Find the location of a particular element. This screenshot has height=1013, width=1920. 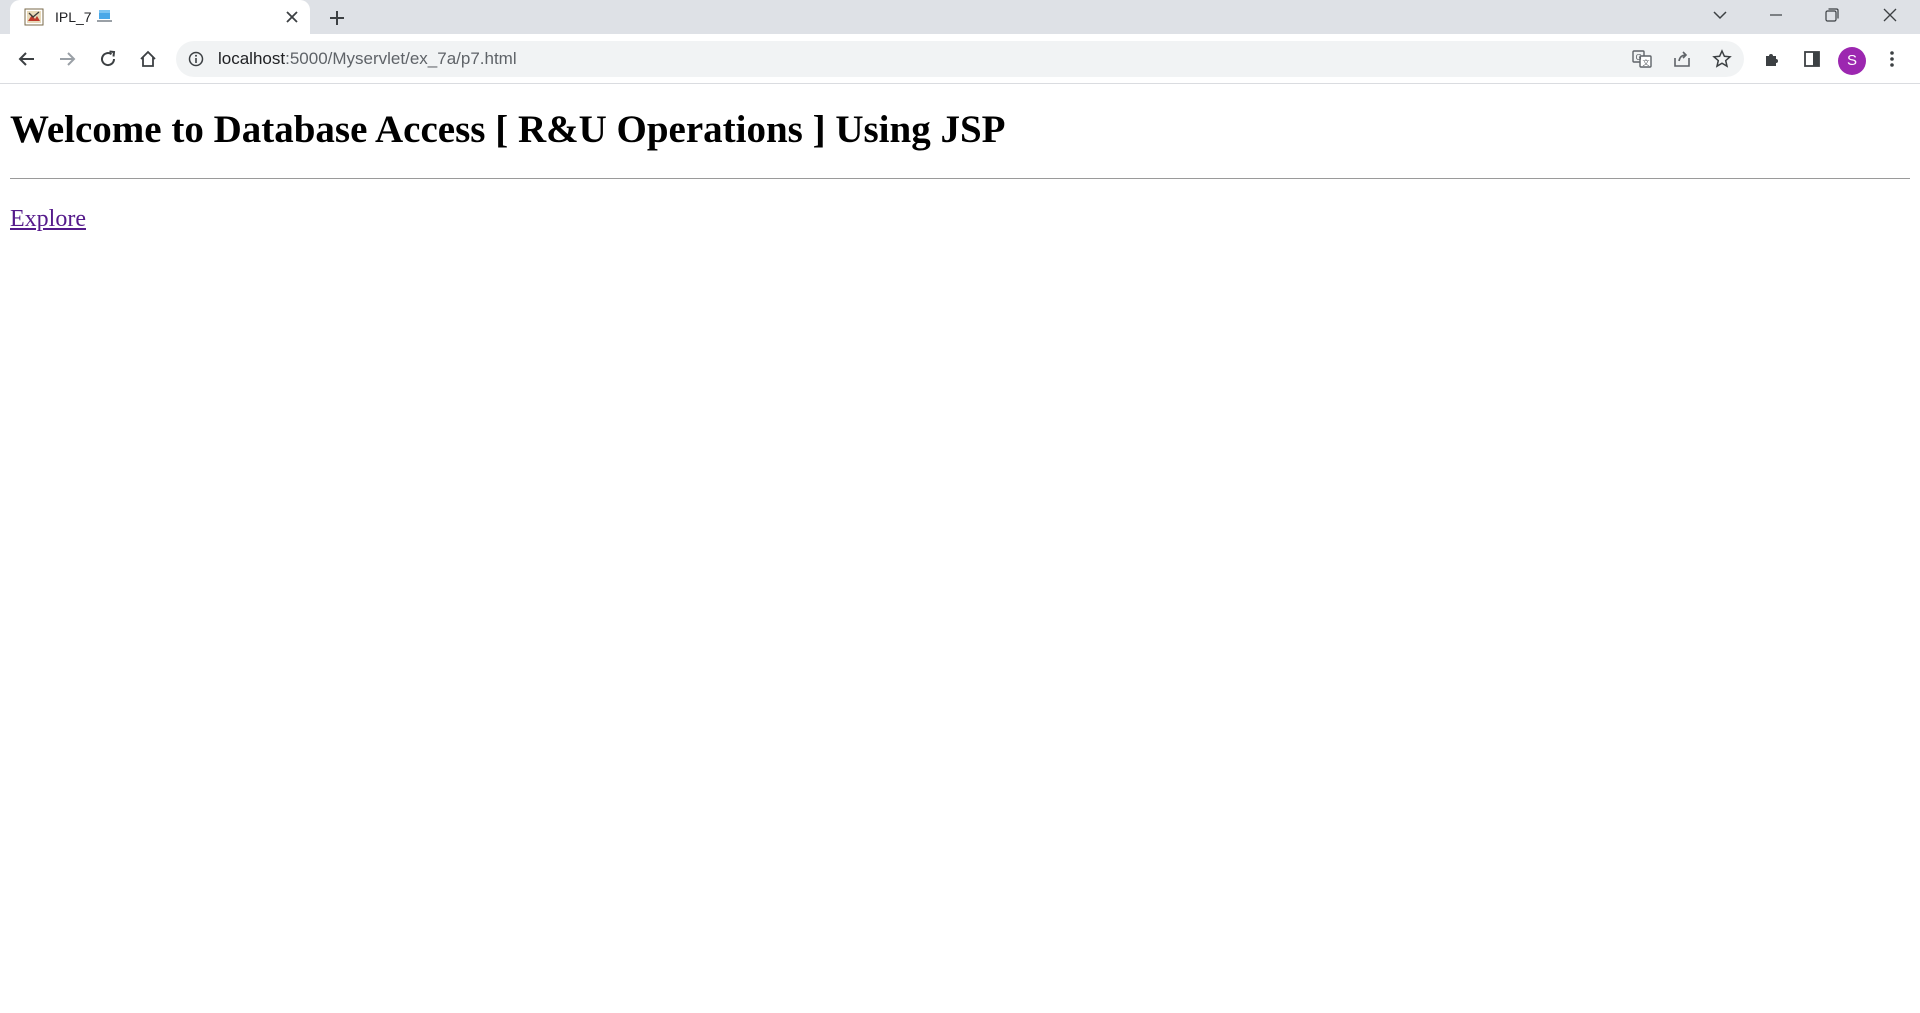

minimize-window-button is located at coordinates (1776, 15).